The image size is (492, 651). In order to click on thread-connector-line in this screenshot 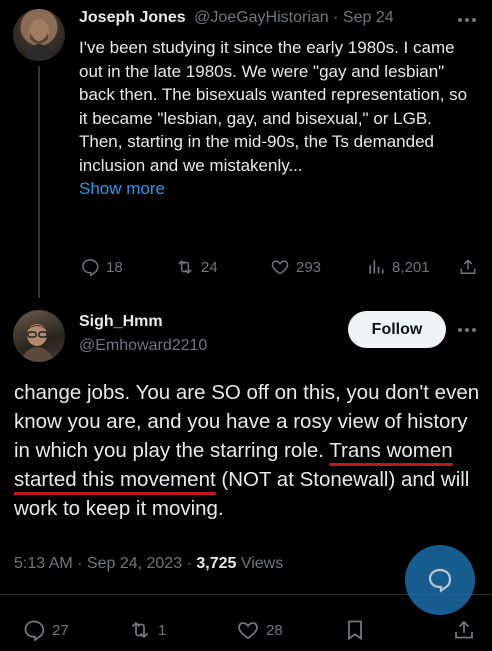, I will do `click(39, 182)`.